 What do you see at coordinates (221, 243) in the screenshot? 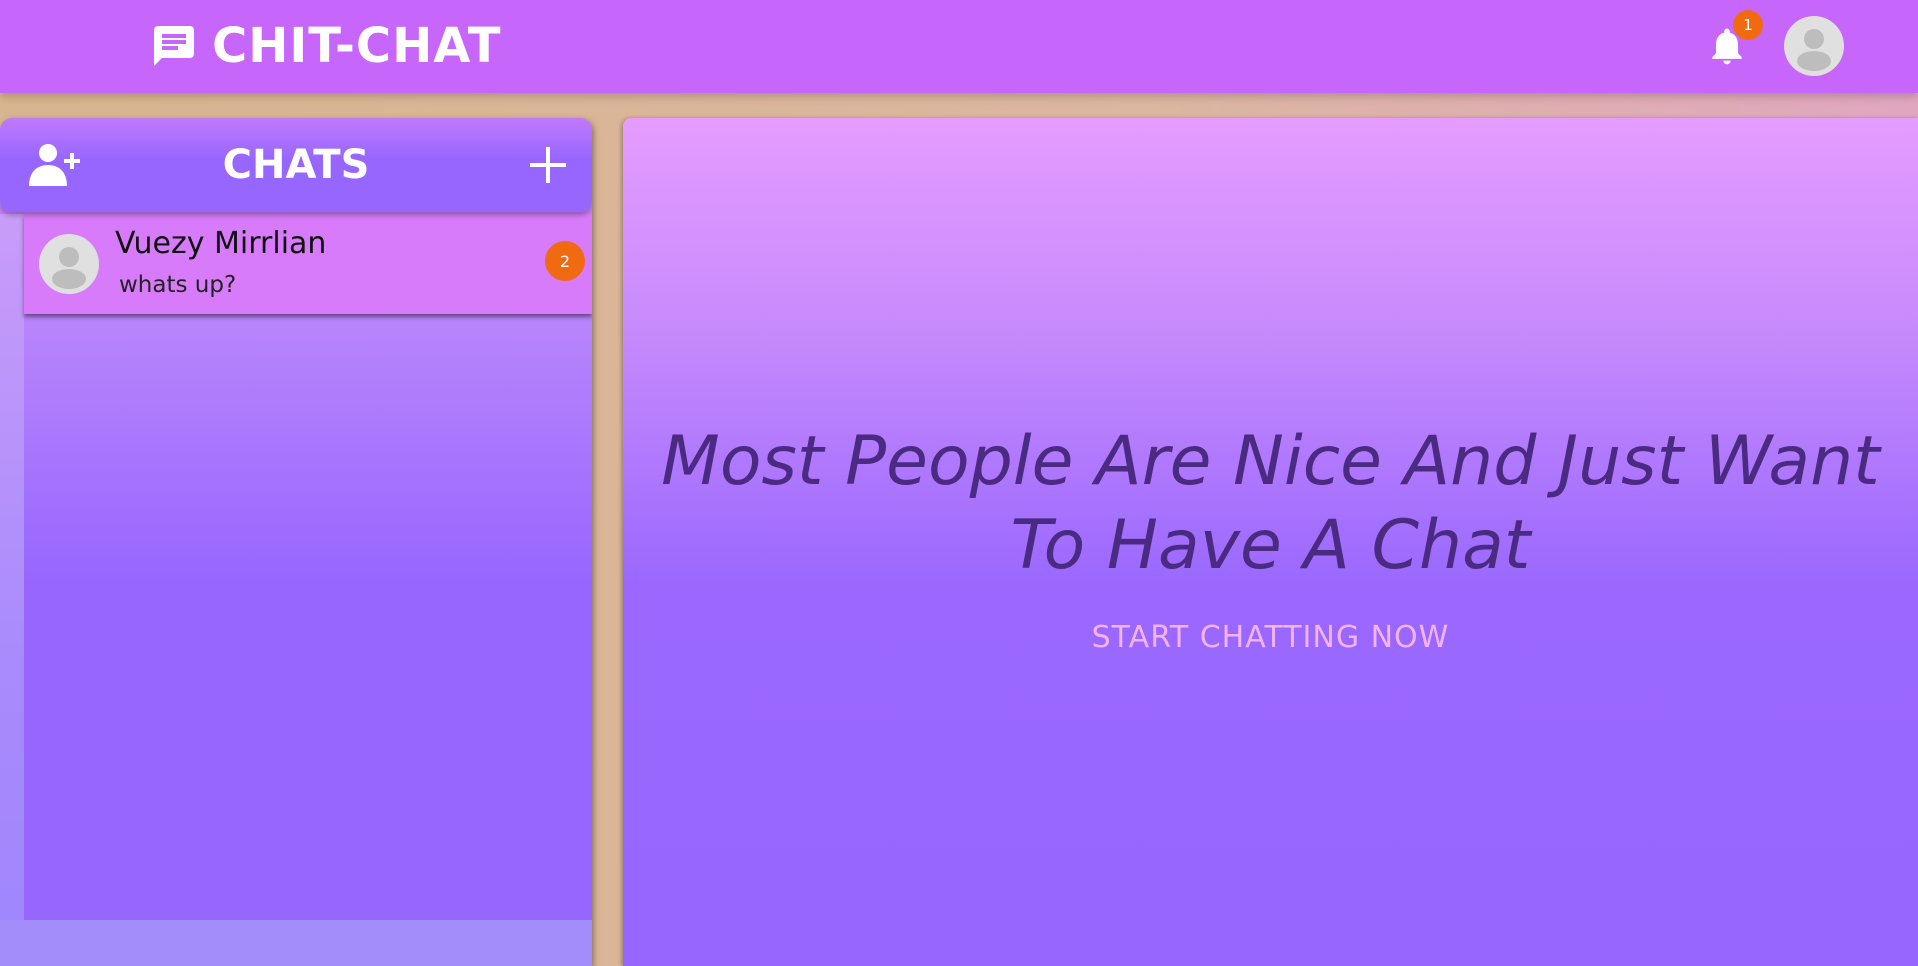
I see `contact-name: Vuezy Mirrlian` at bounding box center [221, 243].